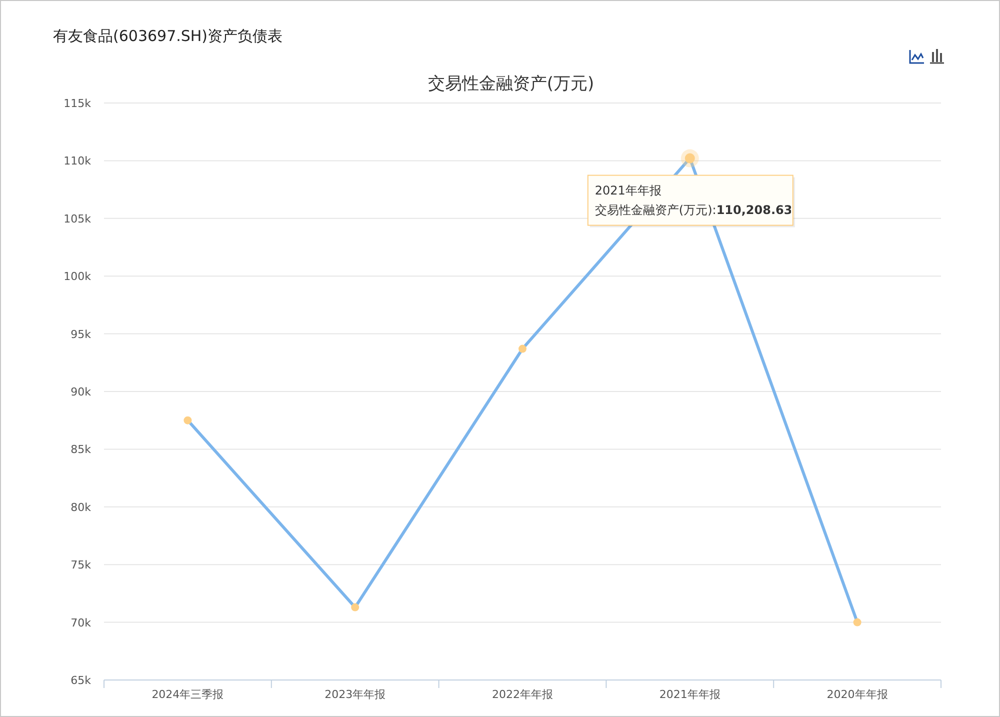 The width and height of the screenshot is (1000, 717). Describe the element at coordinates (80, 565) in the screenshot. I see `y-axis-label: 75k` at that location.